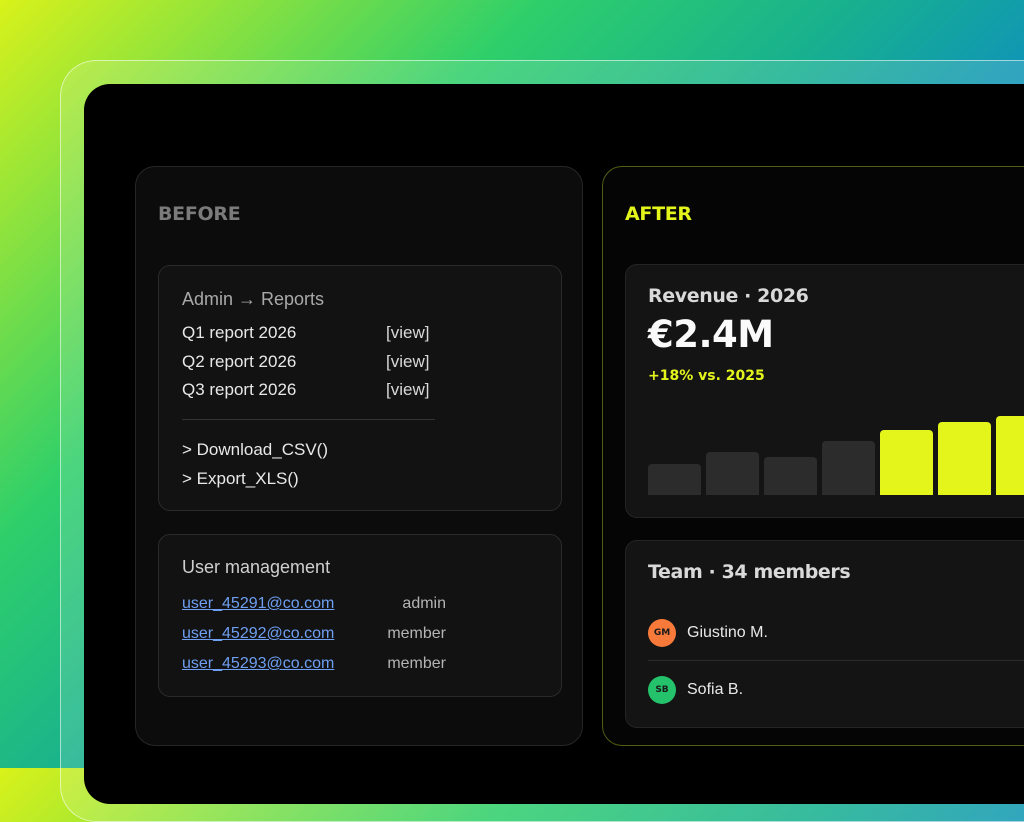  What do you see at coordinates (199, 214) in the screenshot?
I see `before-heading: BEFORE` at bounding box center [199, 214].